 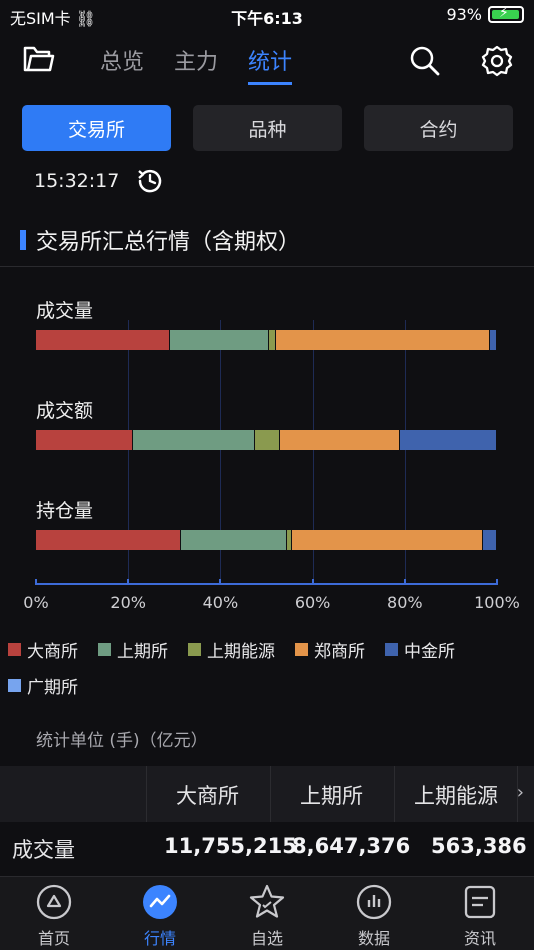 I want to click on search-icon, so click(x=425, y=61).